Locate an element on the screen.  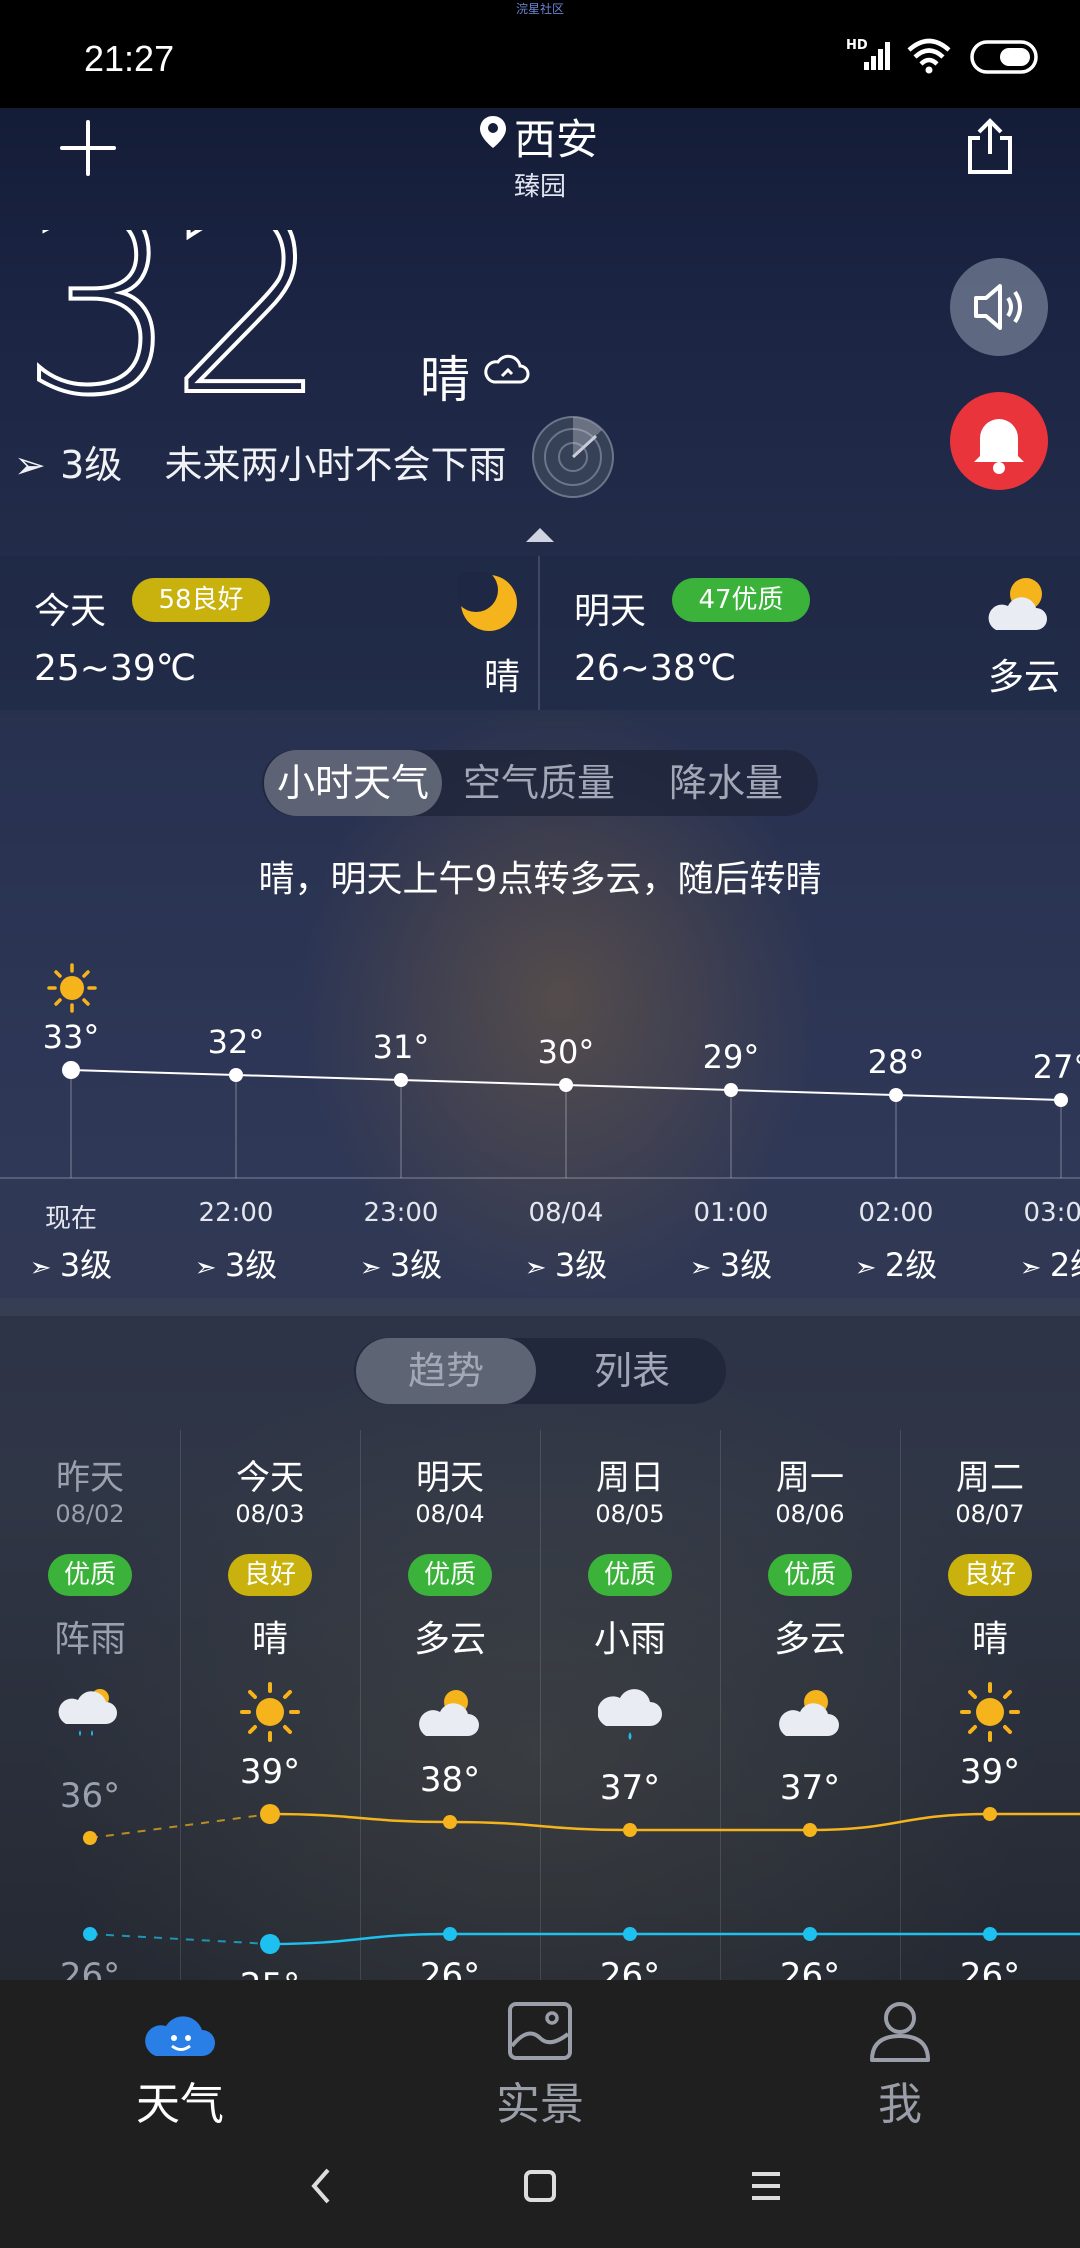
tomorrow-aqi-badge: 47优质 is located at coordinates (741, 600).